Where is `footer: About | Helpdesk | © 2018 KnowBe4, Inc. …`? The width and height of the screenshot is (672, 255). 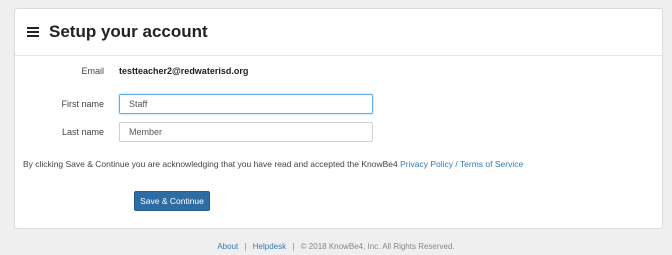
footer: About | Helpdesk | © 2018 KnowBe4, Inc. … is located at coordinates (336, 246).